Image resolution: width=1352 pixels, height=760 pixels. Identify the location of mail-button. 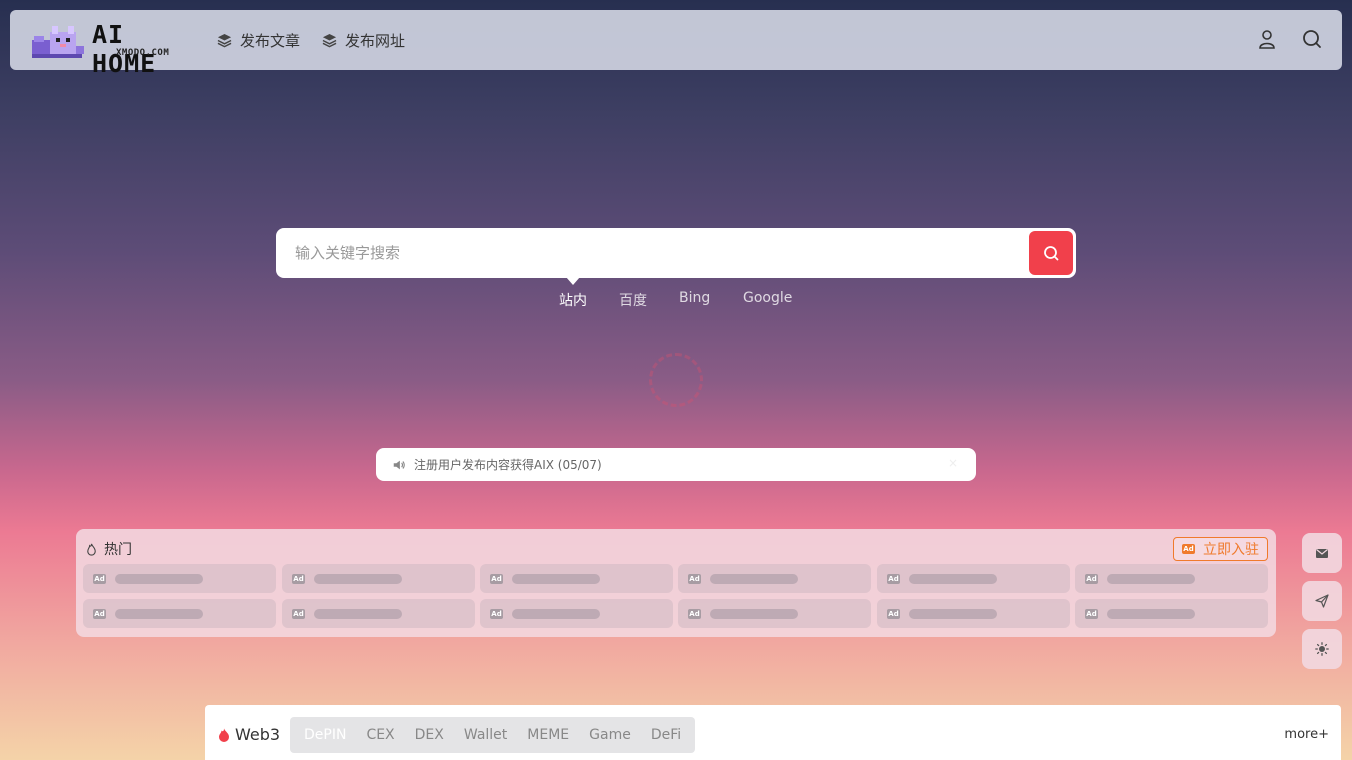
(1322, 553).